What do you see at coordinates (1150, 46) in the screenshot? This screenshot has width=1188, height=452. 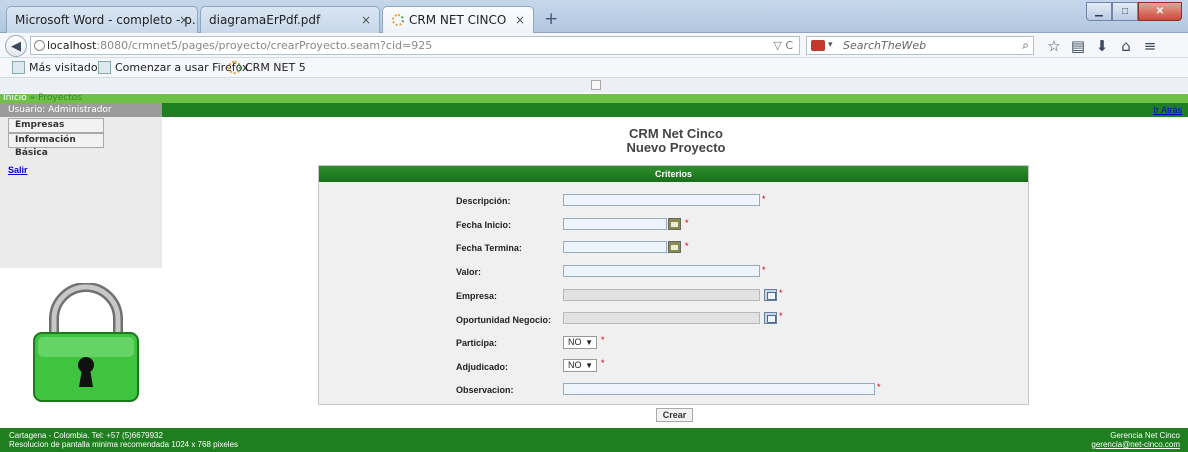 I see `menu-icon: ≡` at bounding box center [1150, 46].